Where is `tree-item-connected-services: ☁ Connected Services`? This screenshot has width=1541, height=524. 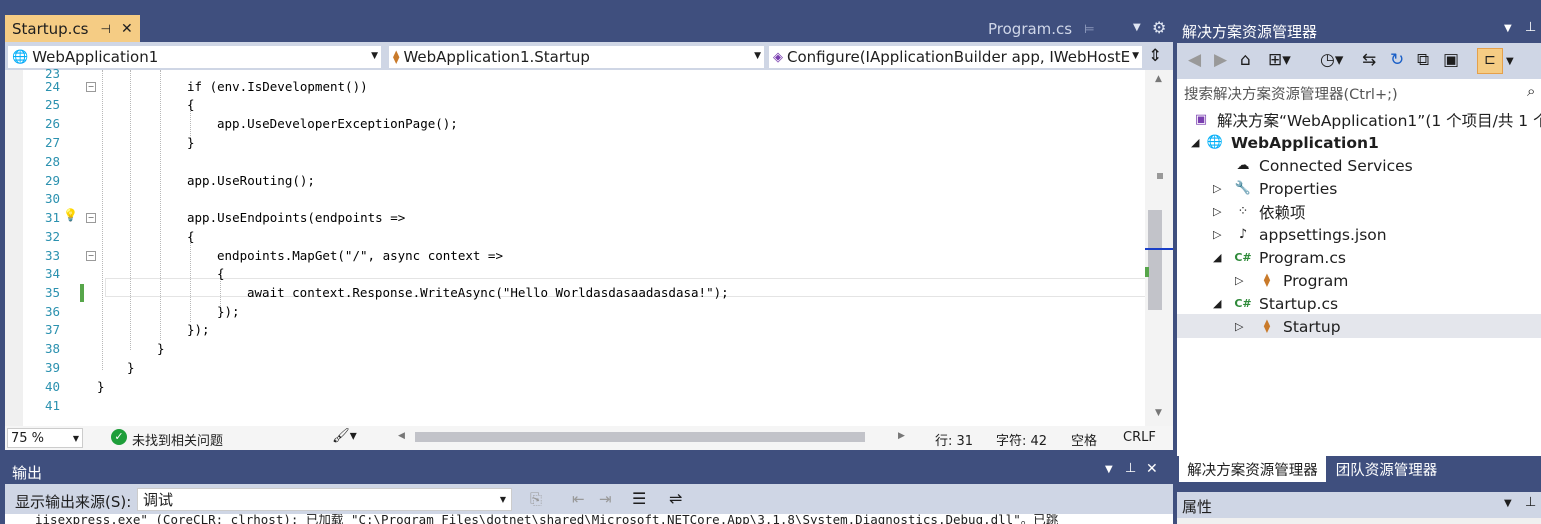 tree-item-connected-services: ☁ Connected Services is located at coordinates (1323, 165).